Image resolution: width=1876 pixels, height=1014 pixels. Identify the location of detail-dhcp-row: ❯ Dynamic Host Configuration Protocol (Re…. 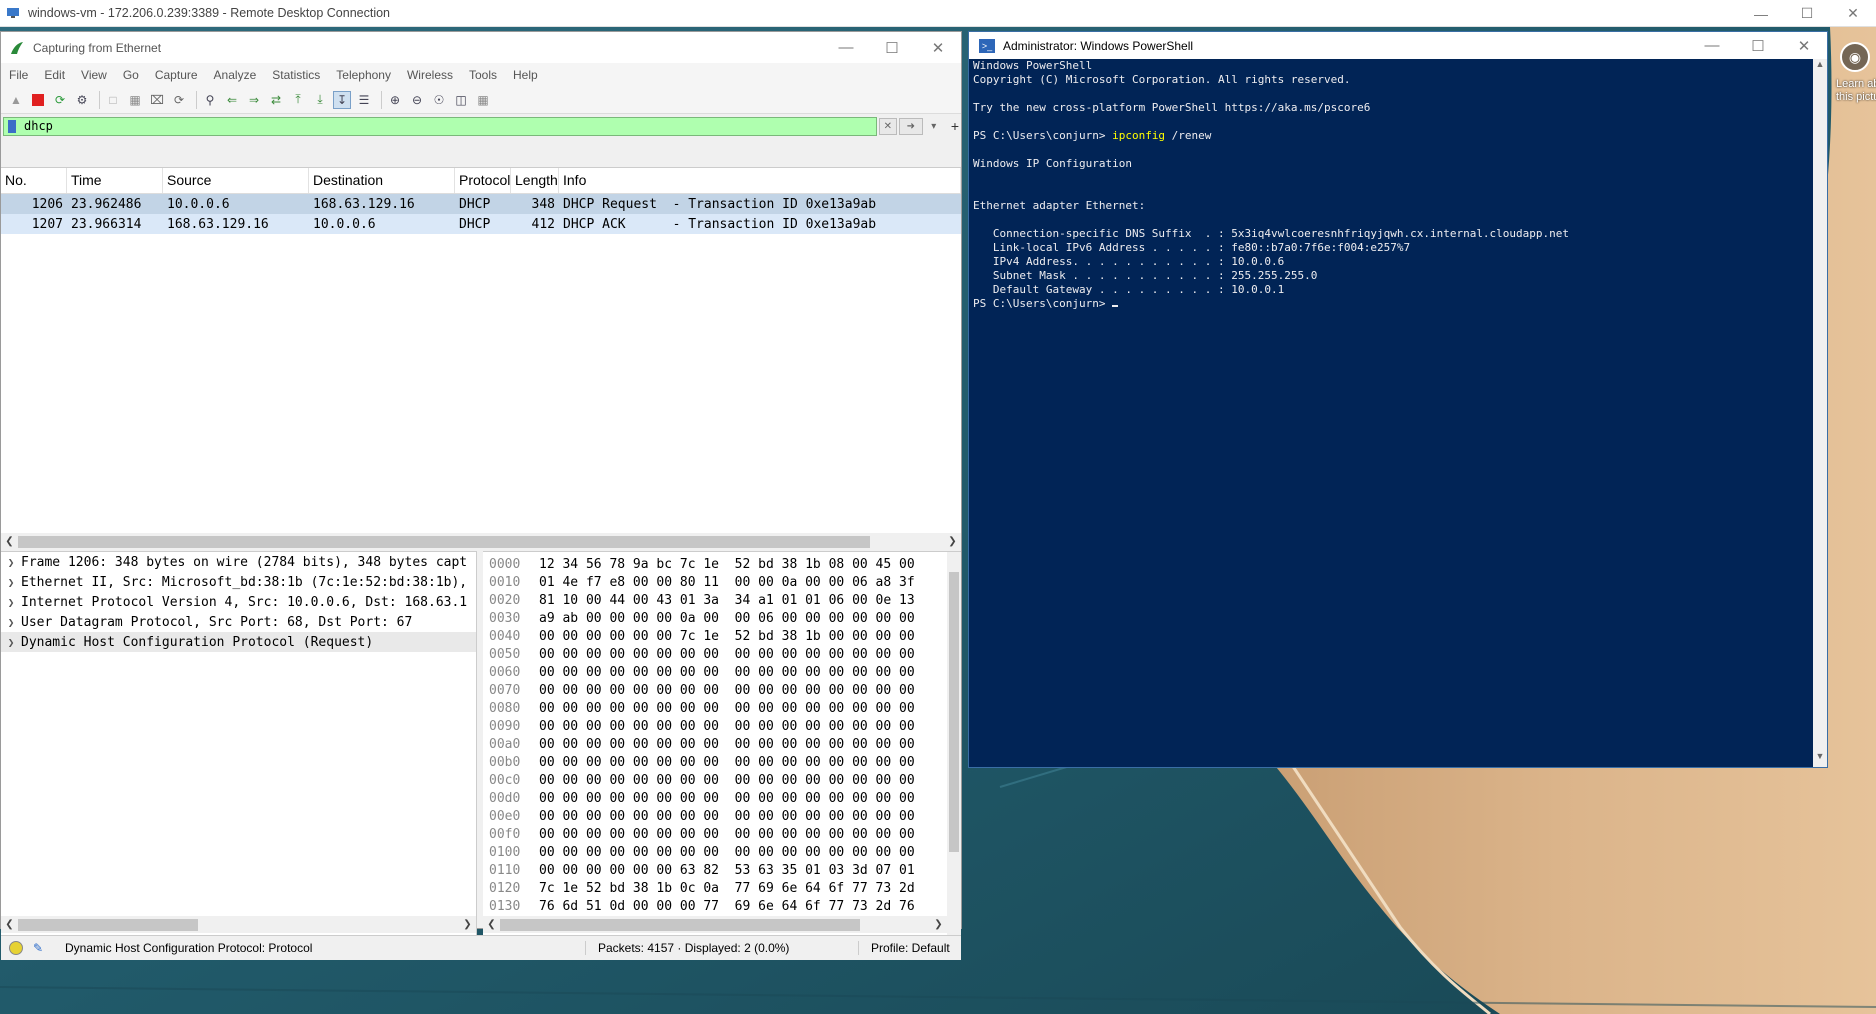
(238, 642).